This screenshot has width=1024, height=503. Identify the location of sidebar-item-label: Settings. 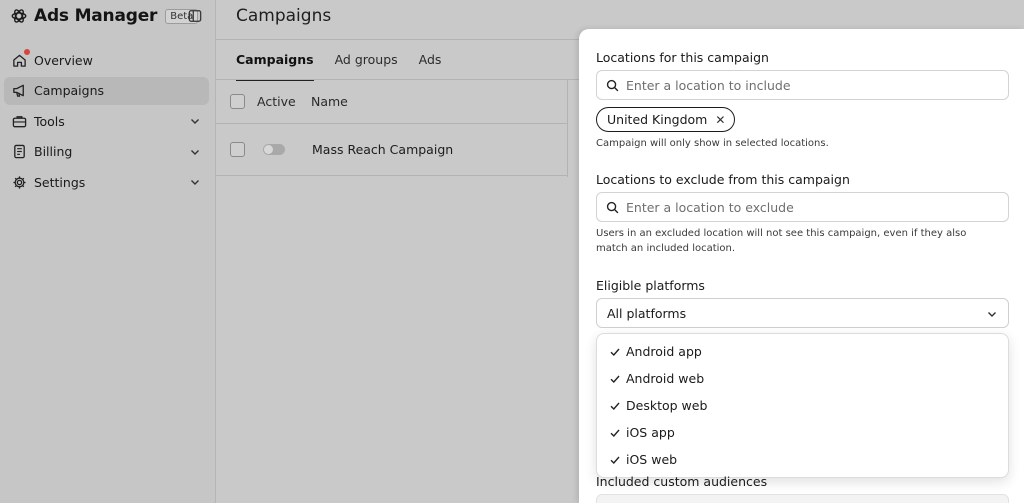
(60, 182).